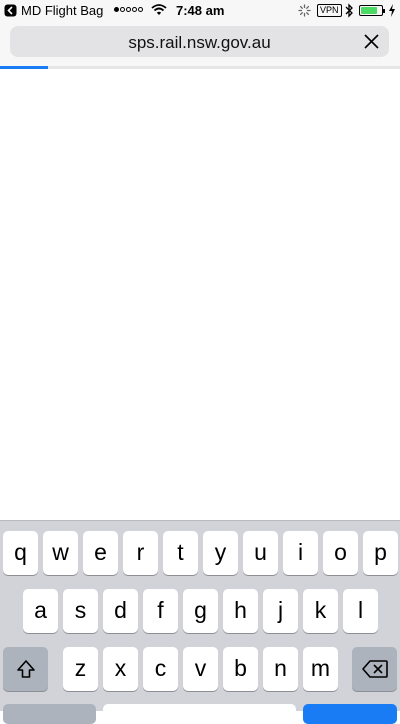  What do you see at coordinates (320, 611) in the screenshot?
I see `key-k: k` at bounding box center [320, 611].